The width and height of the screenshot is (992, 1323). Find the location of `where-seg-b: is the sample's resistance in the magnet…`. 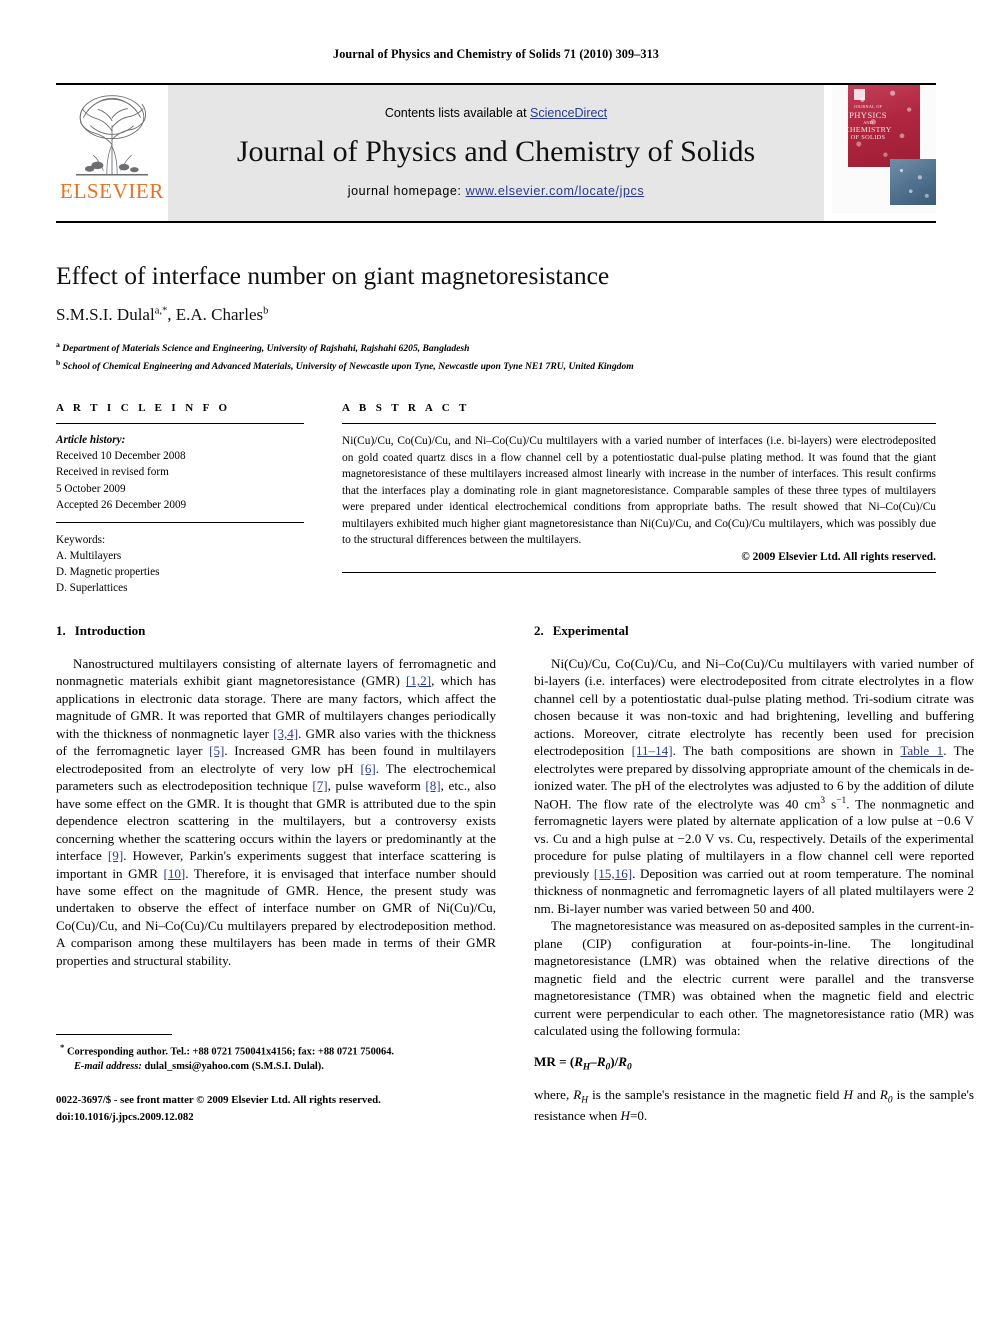

where-seg-b: is the sample's resistance in the magnet… is located at coordinates (716, 1095).